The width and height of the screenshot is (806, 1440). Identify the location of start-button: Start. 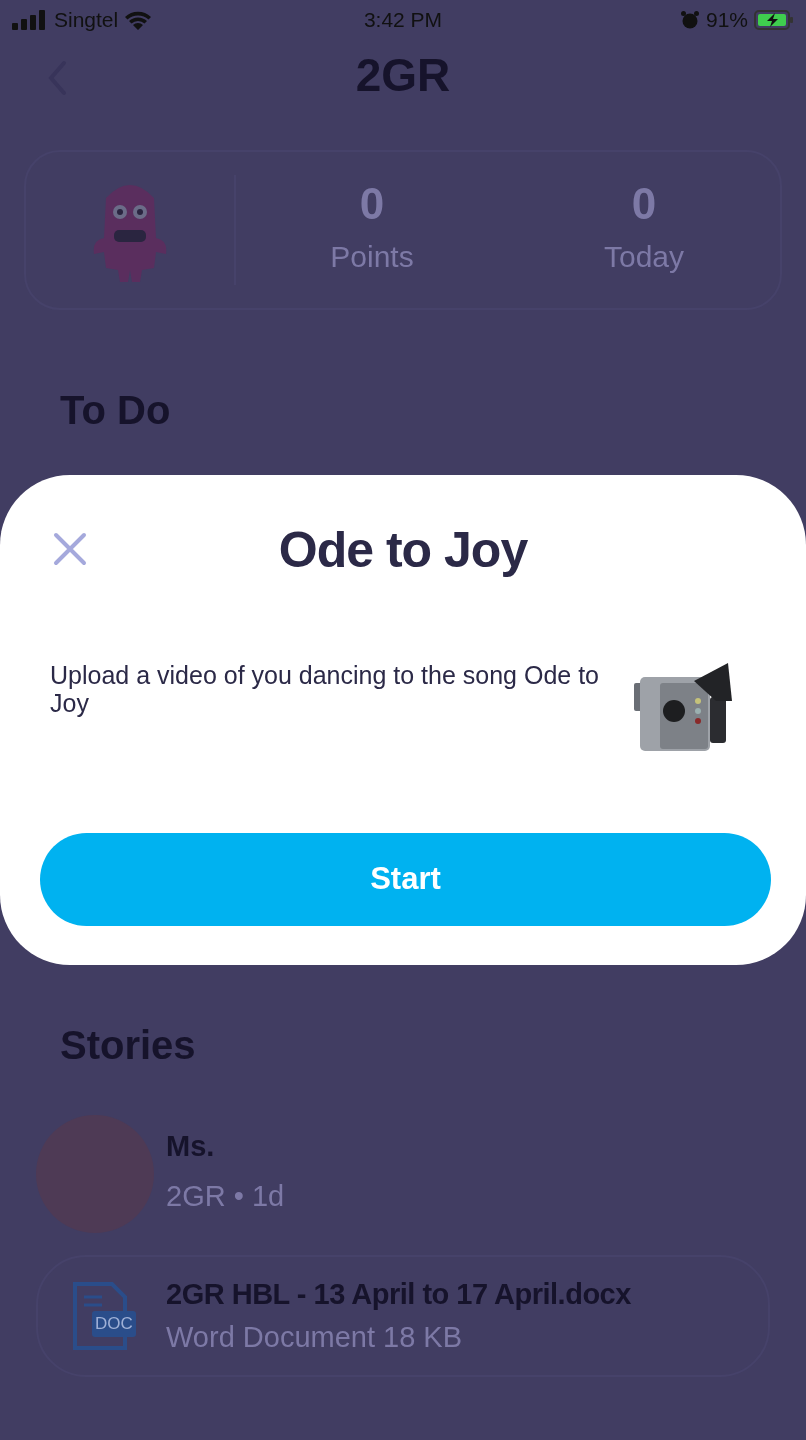
(405, 879).